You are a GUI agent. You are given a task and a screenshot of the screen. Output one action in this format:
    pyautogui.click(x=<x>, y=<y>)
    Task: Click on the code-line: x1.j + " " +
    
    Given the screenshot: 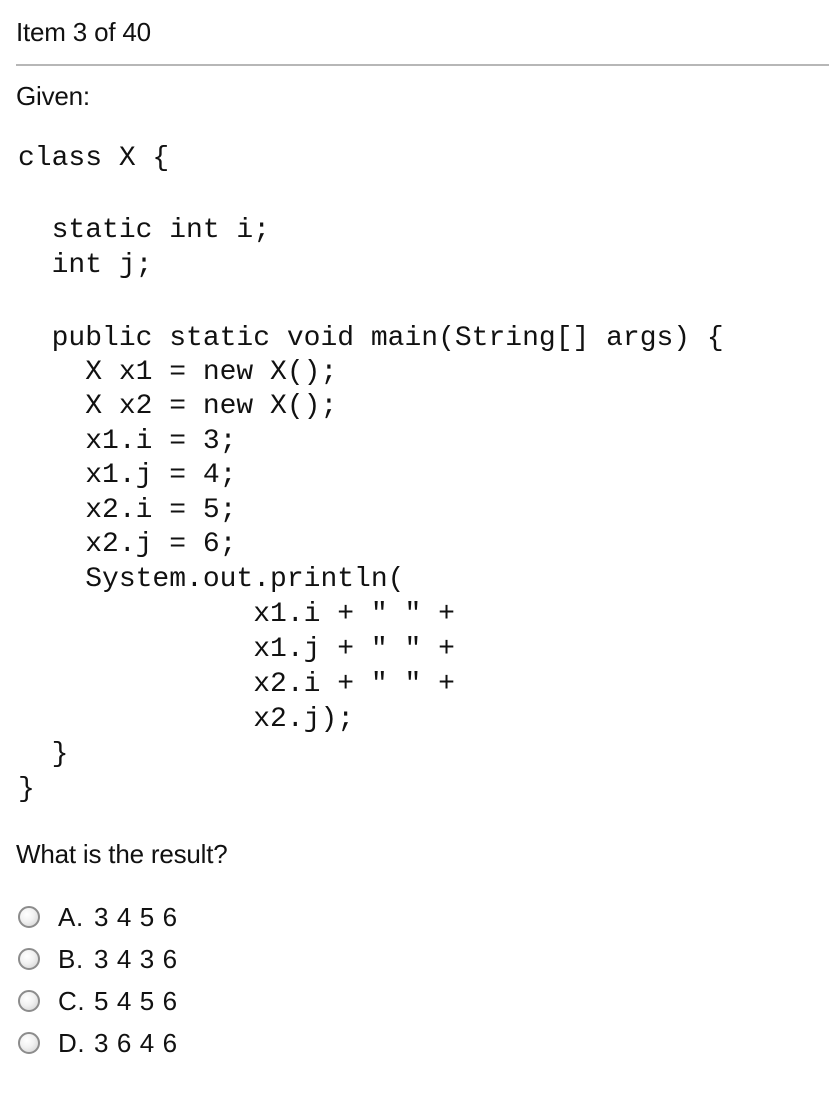 What is the action you would take?
    pyautogui.click(x=236, y=649)
    